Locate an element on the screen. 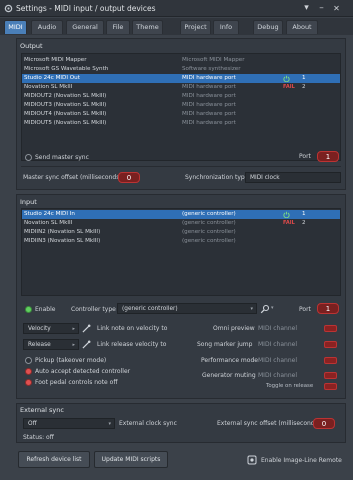 This screenshot has width=353, height=480. tab-theme: Theme is located at coordinates (147, 27).